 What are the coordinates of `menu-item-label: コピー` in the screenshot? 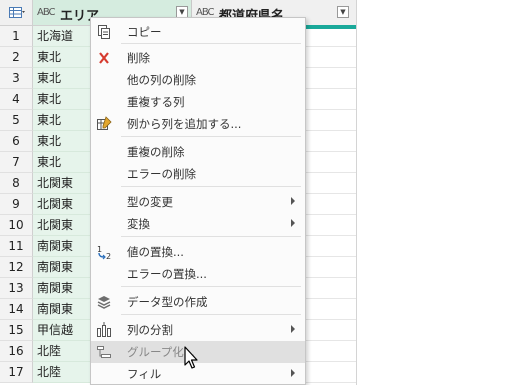 It's located at (144, 32).